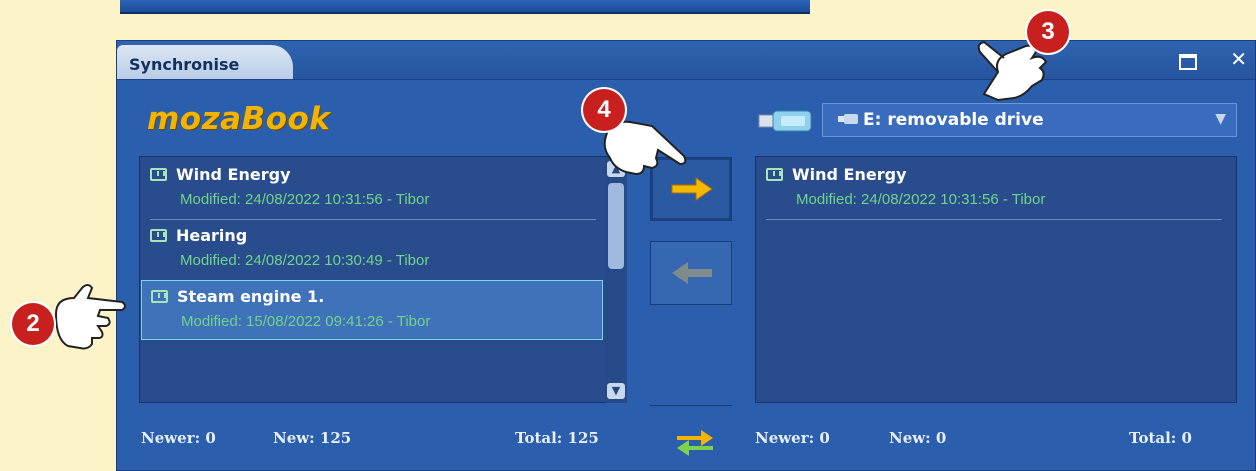  What do you see at coordinates (616, 226) in the screenshot?
I see `scroll-thumb` at bounding box center [616, 226].